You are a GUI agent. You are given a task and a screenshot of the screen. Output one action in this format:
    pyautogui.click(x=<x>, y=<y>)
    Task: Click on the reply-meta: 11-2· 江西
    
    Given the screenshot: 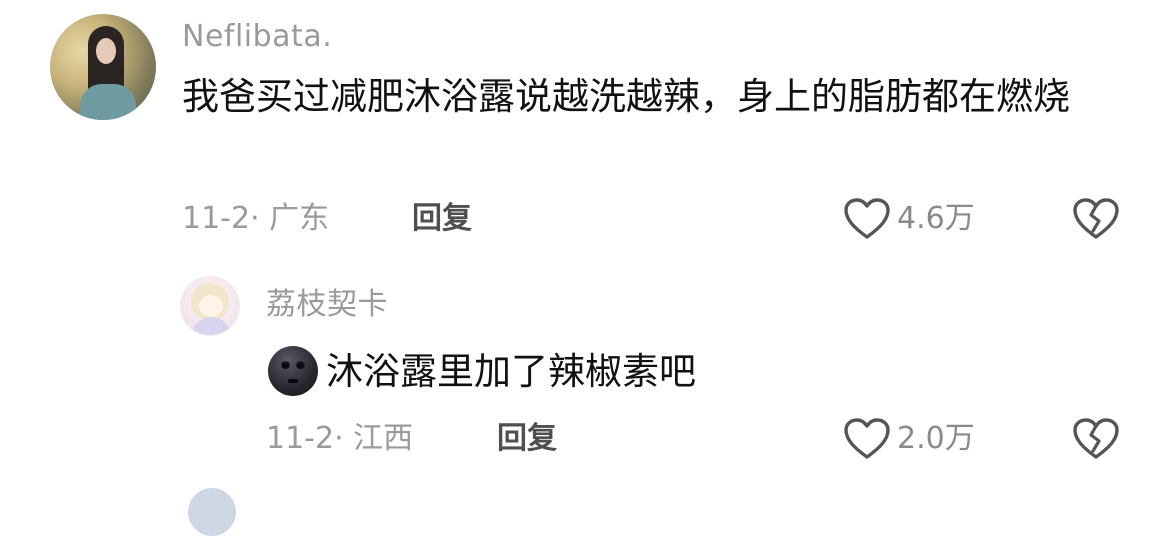 What is the action you would take?
    pyautogui.click(x=339, y=439)
    